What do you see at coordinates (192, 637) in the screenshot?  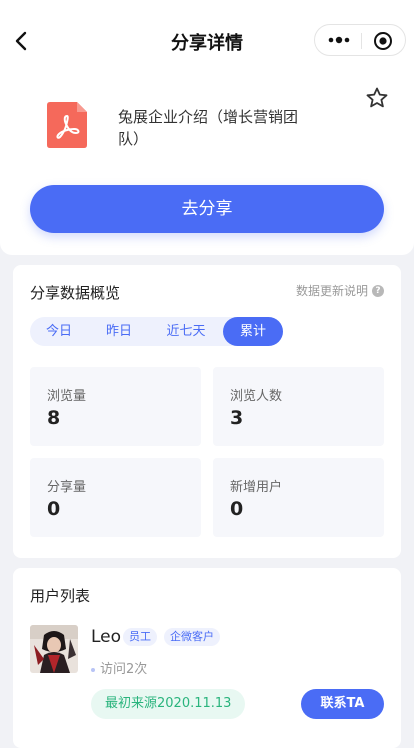 I see `tag-wecom-customer: 企微客户` at bounding box center [192, 637].